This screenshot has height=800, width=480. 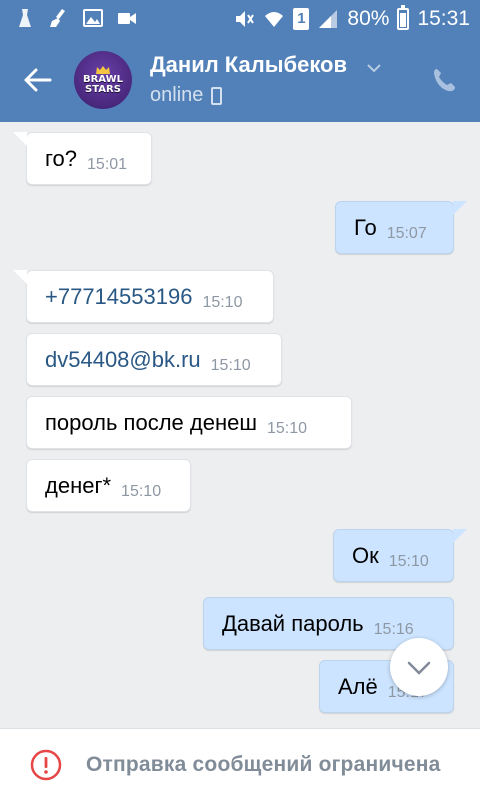 I want to click on avatar: BRAWL STARS, so click(x=103, y=80).